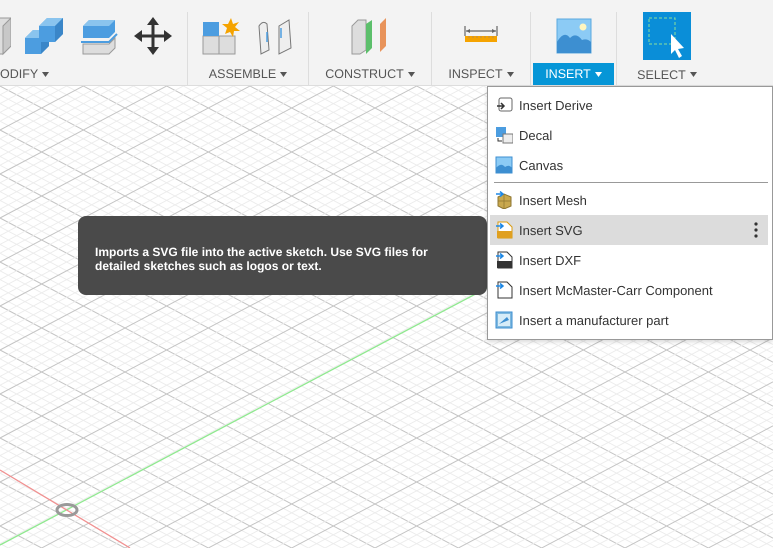  Describe the element at coordinates (481, 74) in the screenshot. I see `toolbar-menu-tab: INSPECT` at that location.